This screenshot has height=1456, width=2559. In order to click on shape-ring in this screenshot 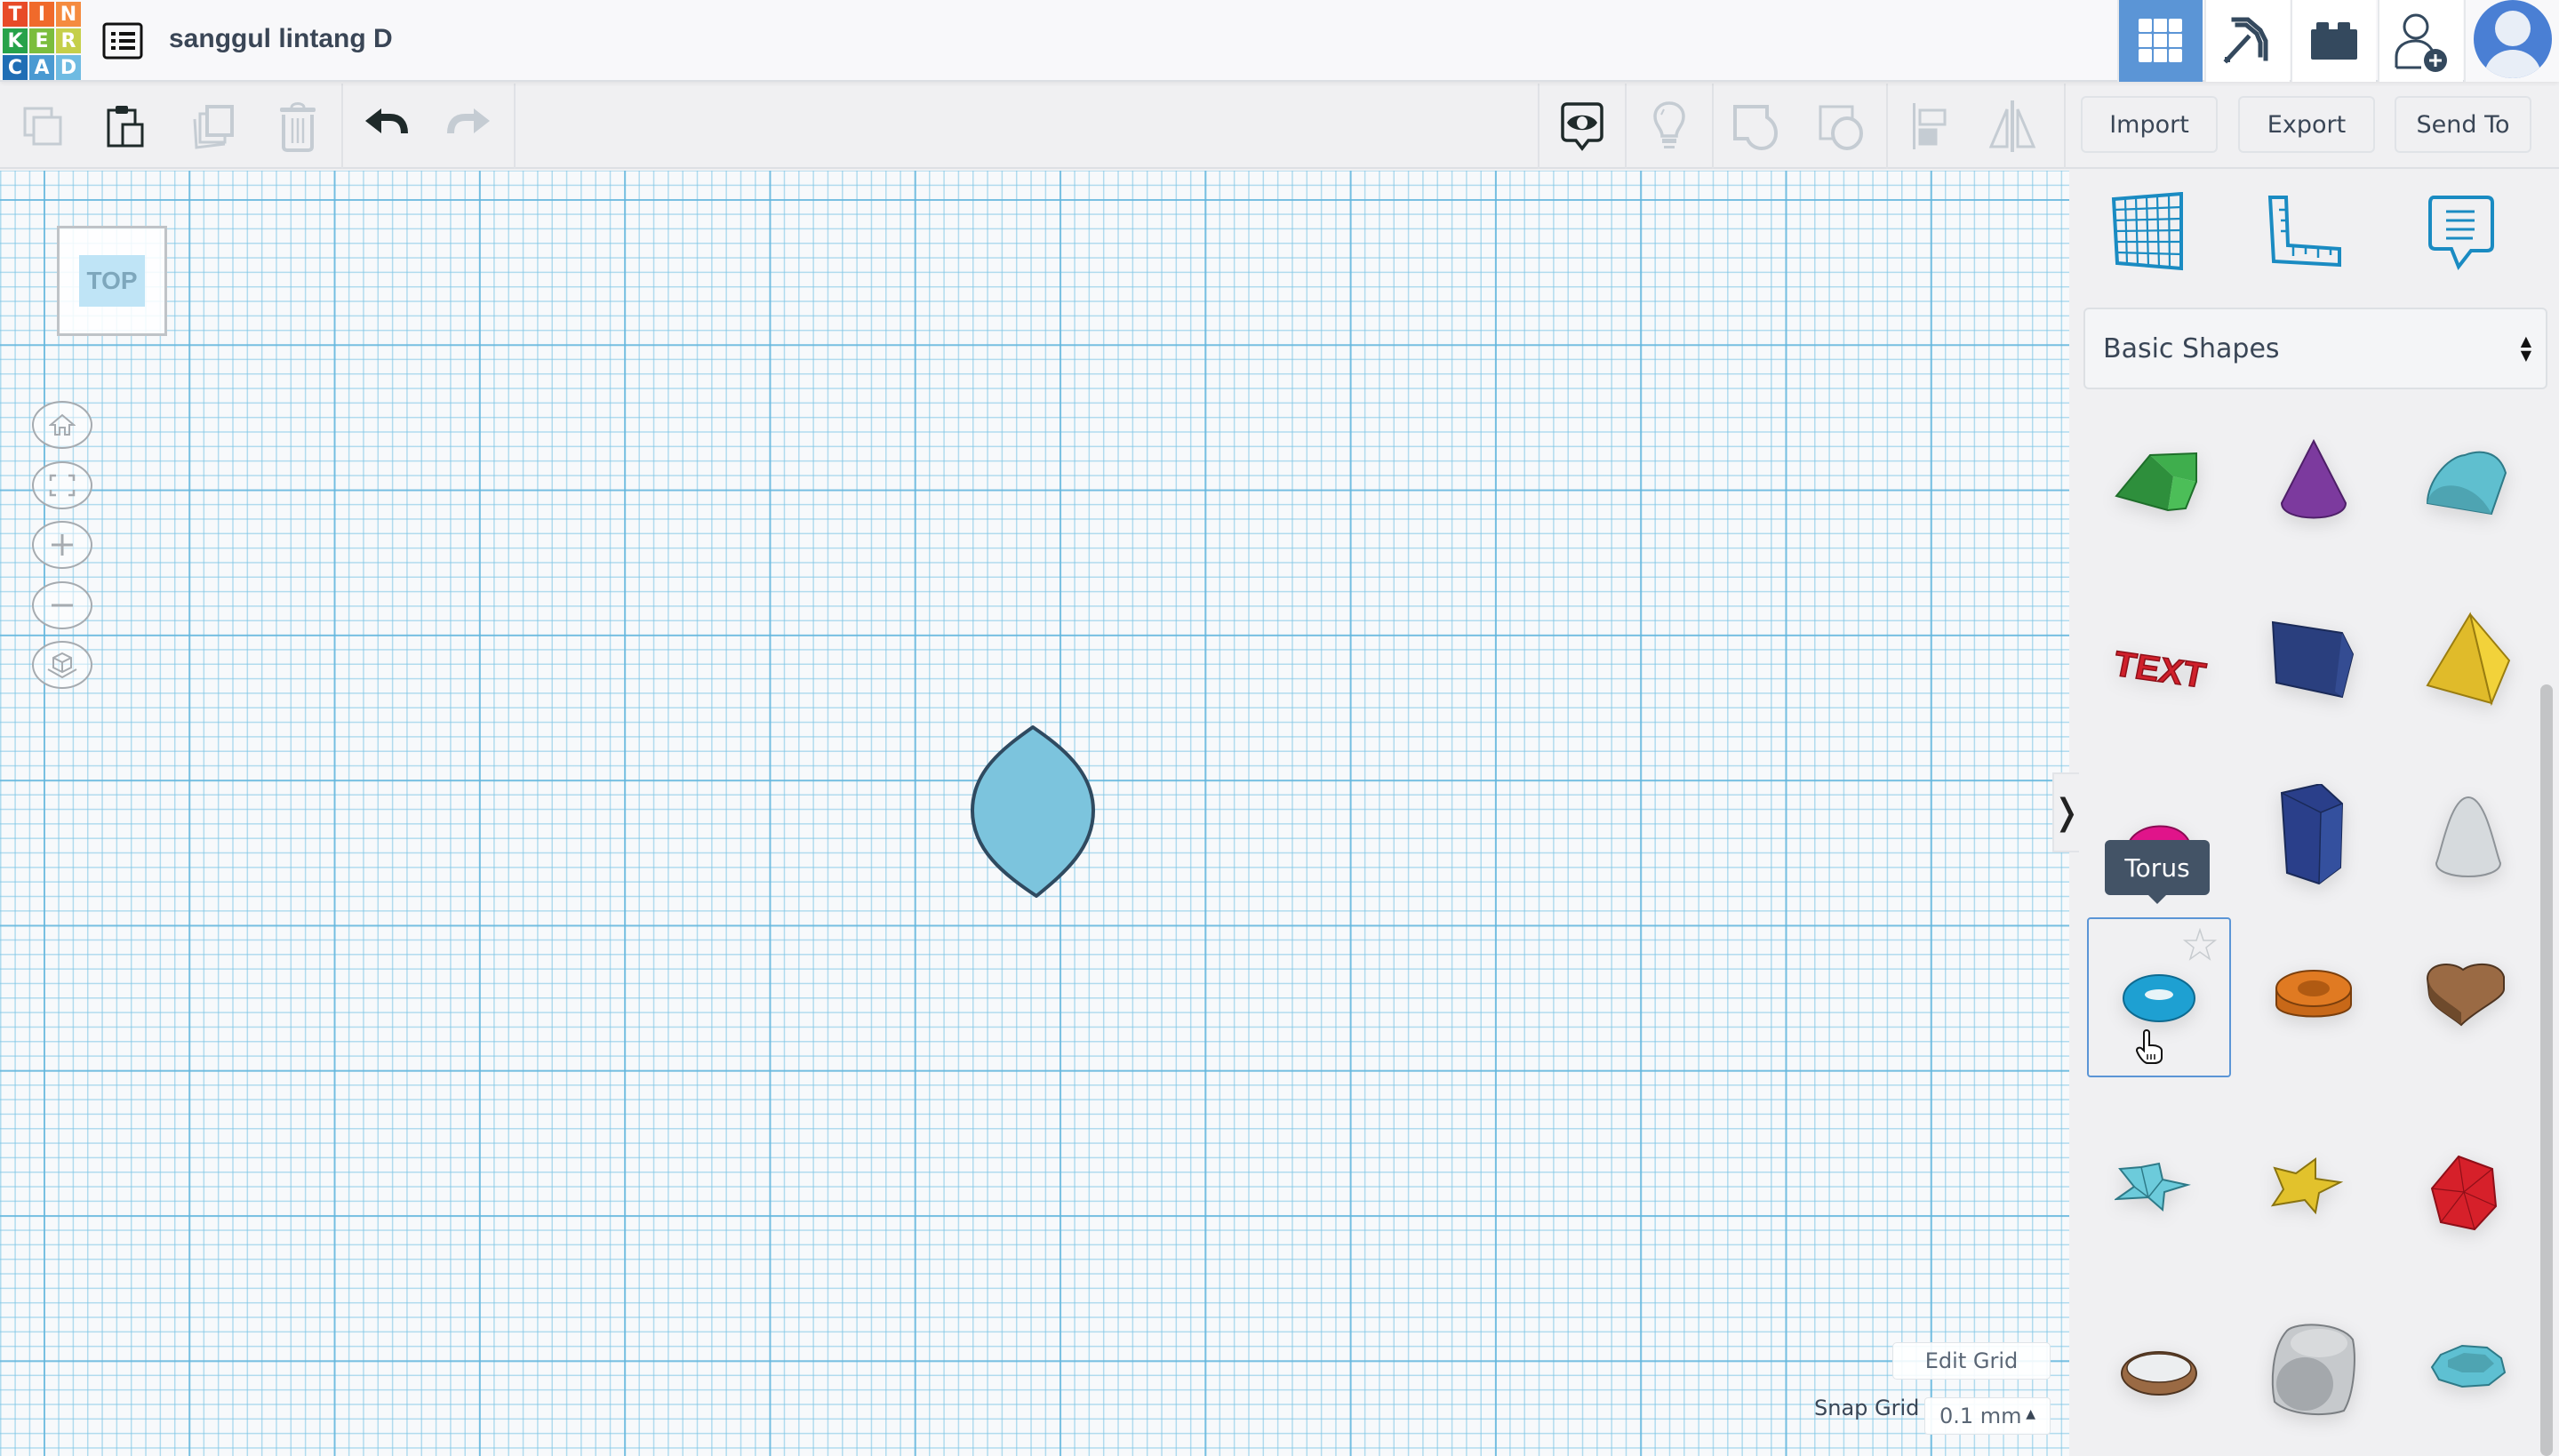, I will do `click(2159, 1371)`.